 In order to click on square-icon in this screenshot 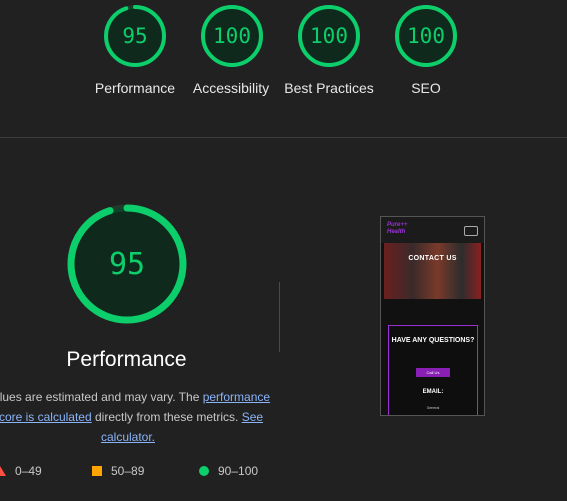, I will do `click(97, 471)`.